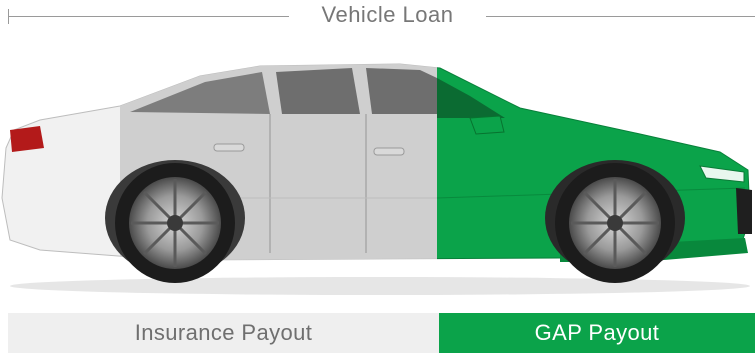 The image size is (755, 353). I want to click on payout-bar: Insurance Payout GAP Payout, so click(377, 333).